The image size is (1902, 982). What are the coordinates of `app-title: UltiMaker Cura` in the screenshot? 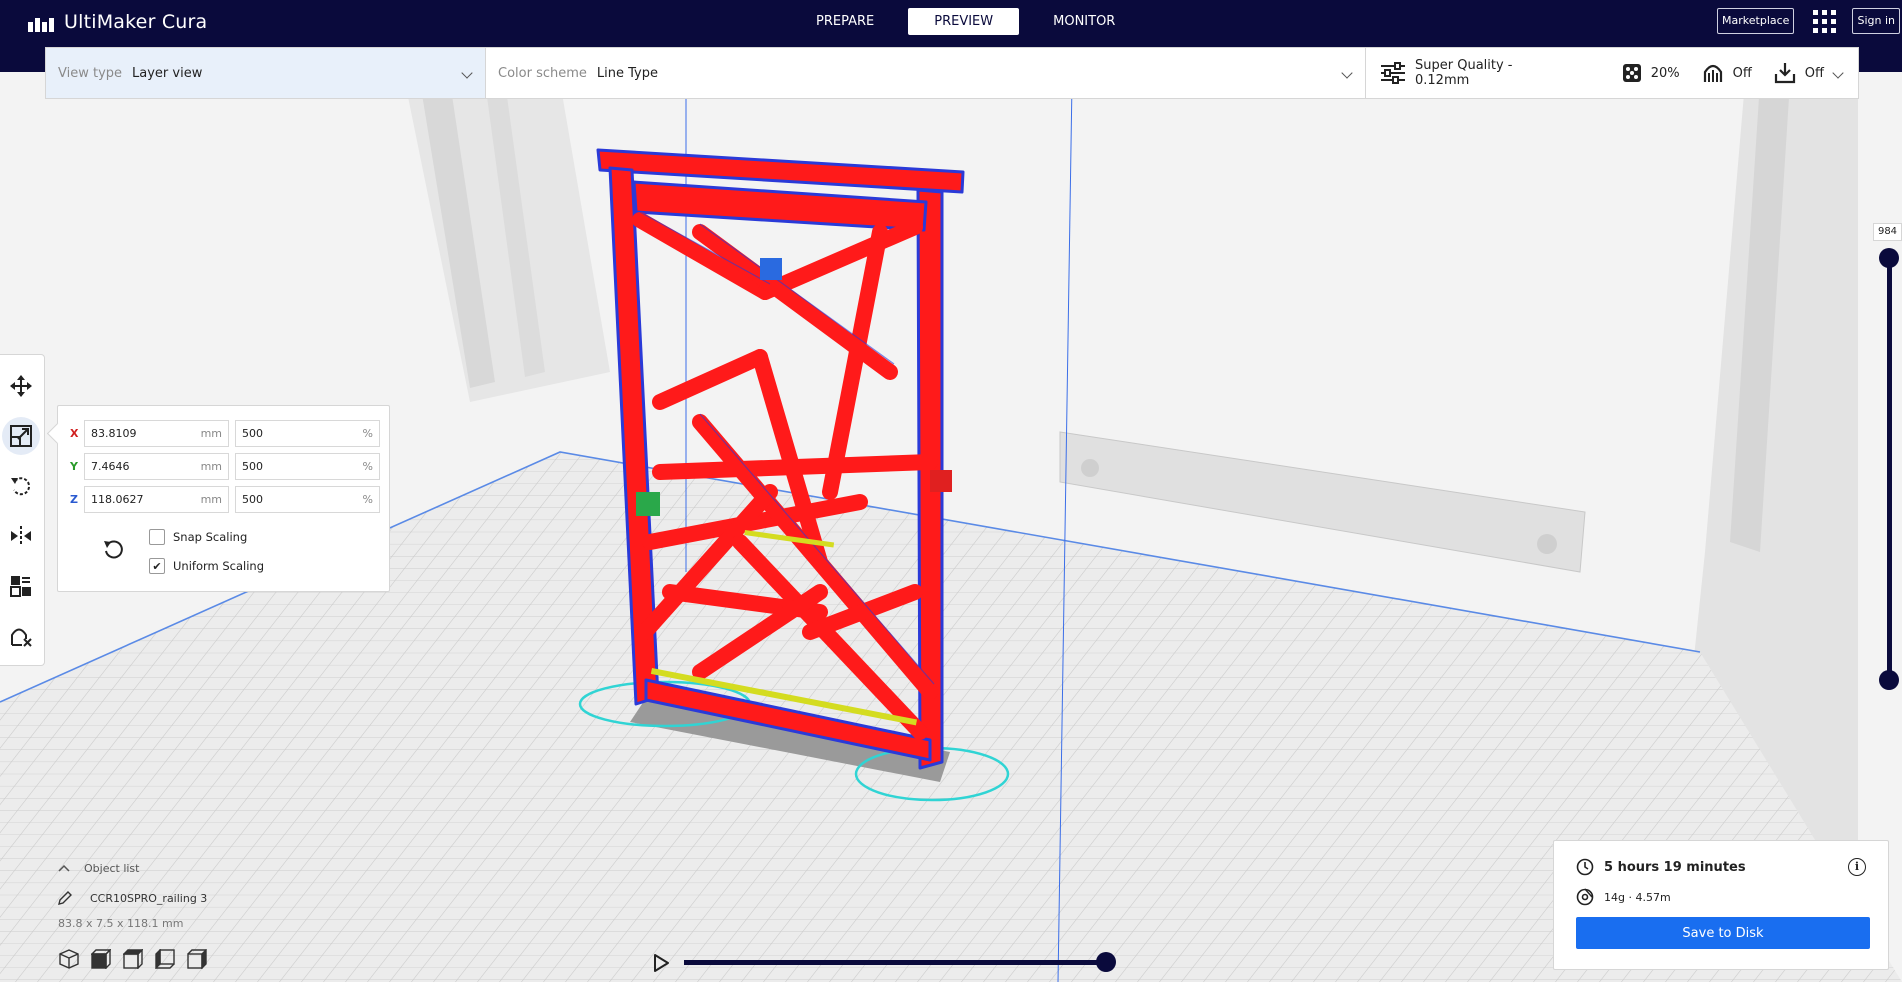 It's located at (136, 22).